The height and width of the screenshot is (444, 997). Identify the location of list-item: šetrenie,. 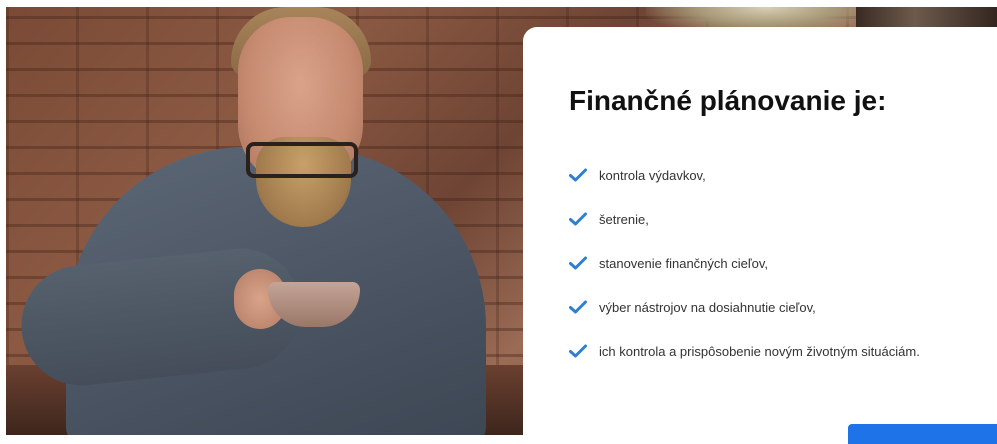
(744, 219).